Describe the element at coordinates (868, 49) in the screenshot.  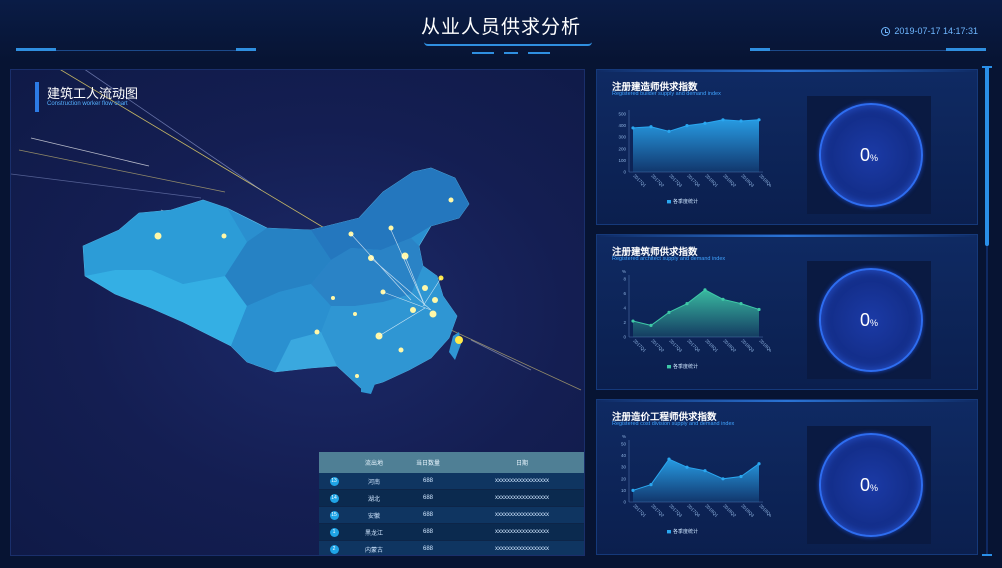
I see `header-decor-line-right` at that location.